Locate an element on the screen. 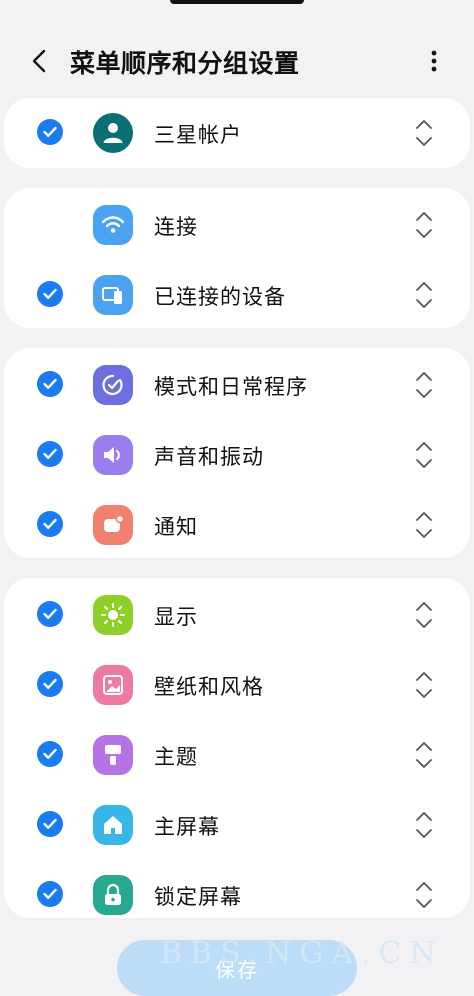  list-item-display: 显示 is located at coordinates (237, 615).